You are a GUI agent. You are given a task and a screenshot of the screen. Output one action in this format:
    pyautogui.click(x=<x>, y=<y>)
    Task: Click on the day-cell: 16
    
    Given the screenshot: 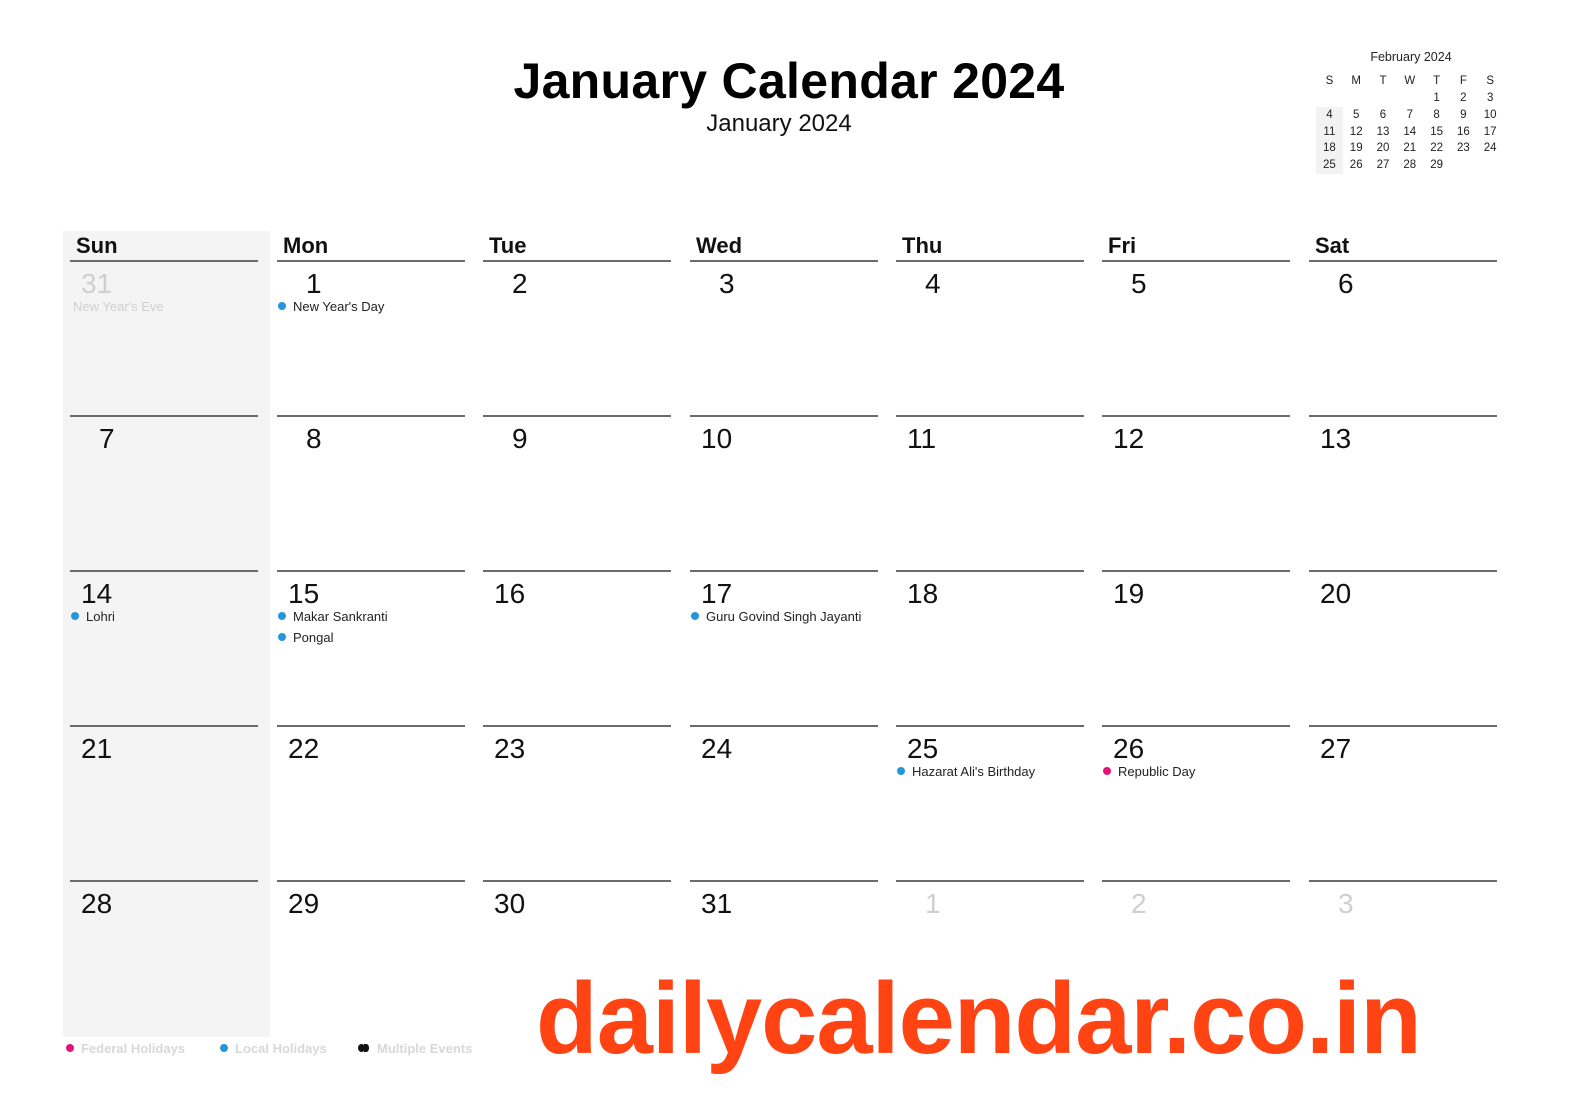 What is the action you would take?
    pyautogui.click(x=579, y=649)
    